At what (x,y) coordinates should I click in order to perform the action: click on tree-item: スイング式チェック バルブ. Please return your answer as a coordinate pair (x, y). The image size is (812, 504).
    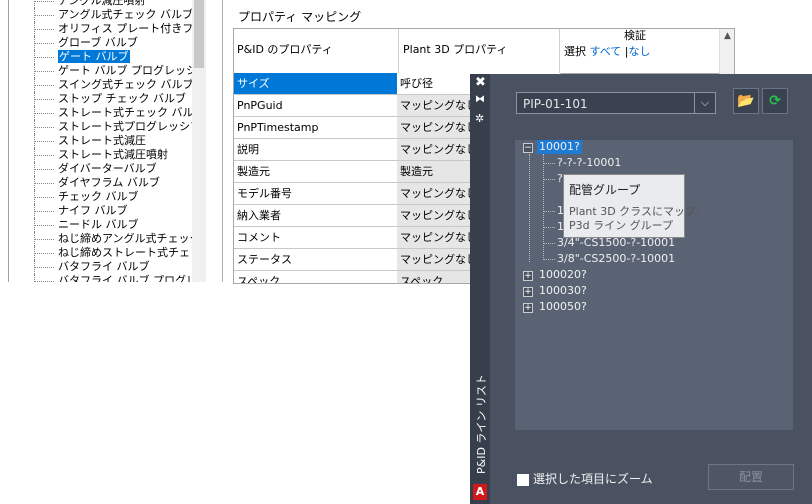
    Looking at the image, I should click on (114, 85).